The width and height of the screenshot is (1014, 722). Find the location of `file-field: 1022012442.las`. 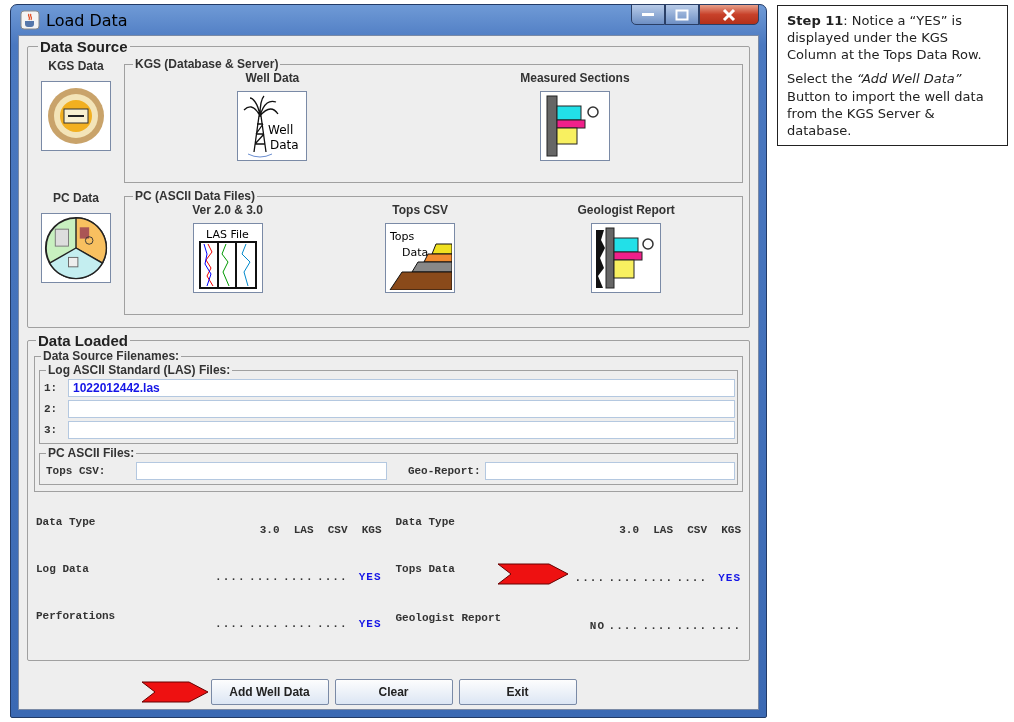

file-field: 1022012442.las is located at coordinates (401, 387).